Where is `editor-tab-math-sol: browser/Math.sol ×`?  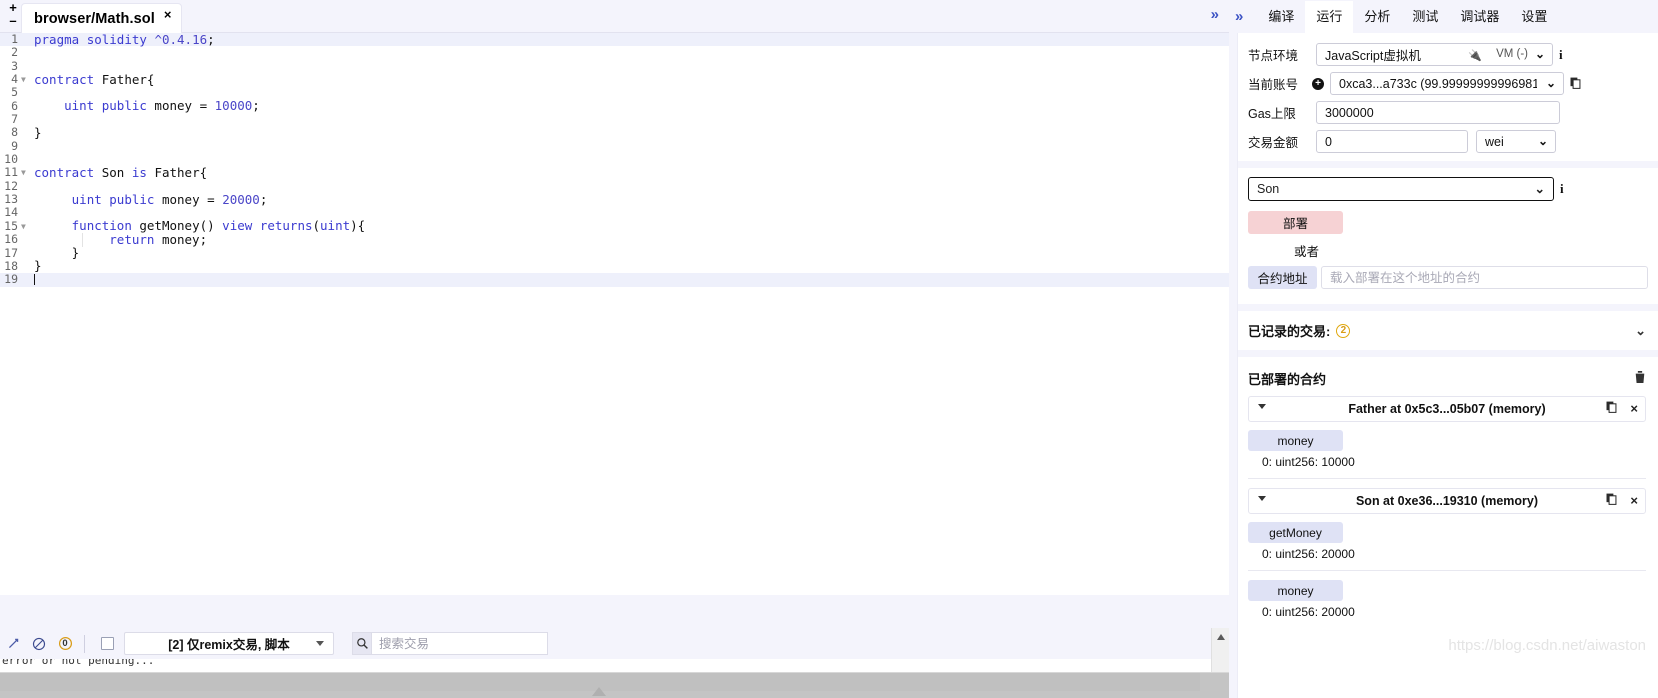 editor-tab-math-sol: browser/Math.sol × is located at coordinates (102, 18).